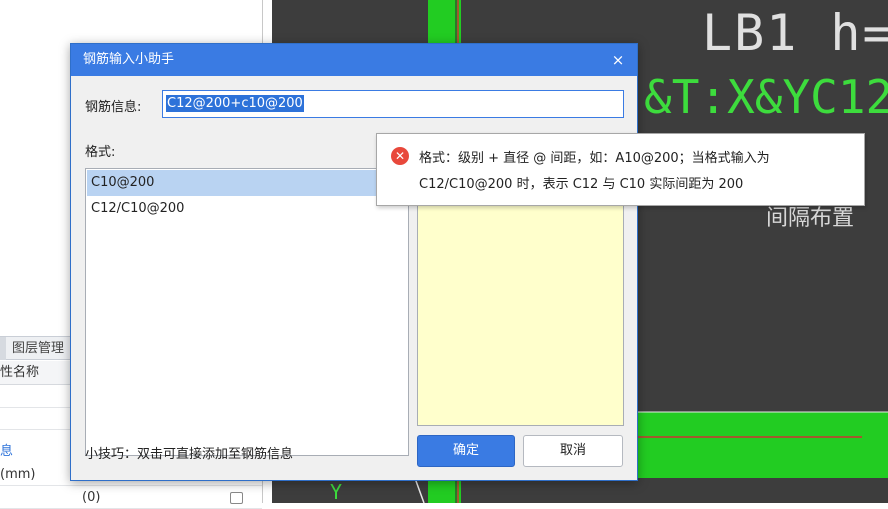 Image resolution: width=888 pixels, height=509 pixels. I want to click on property-checkbox, so click(236, 498).